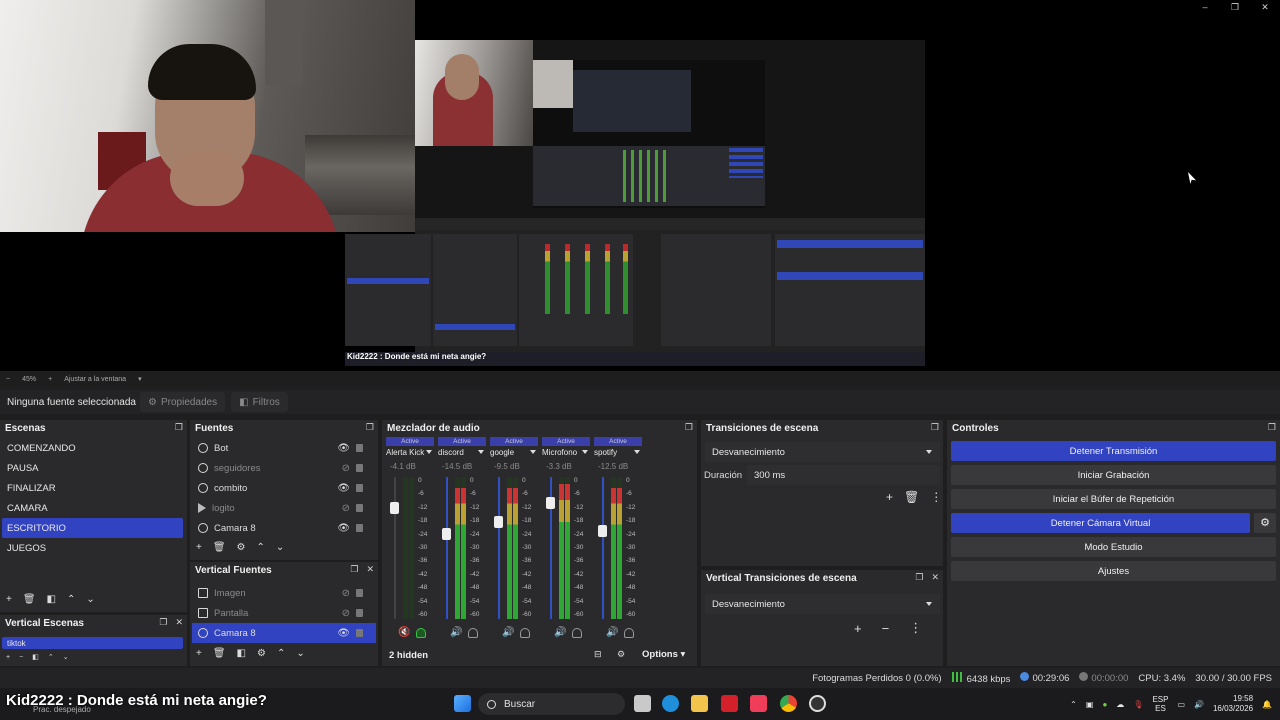  Describe the element at coordinates (284, 613) in the screenshot. I see `vertical-source-item: Pantalla ⊘` at that location.